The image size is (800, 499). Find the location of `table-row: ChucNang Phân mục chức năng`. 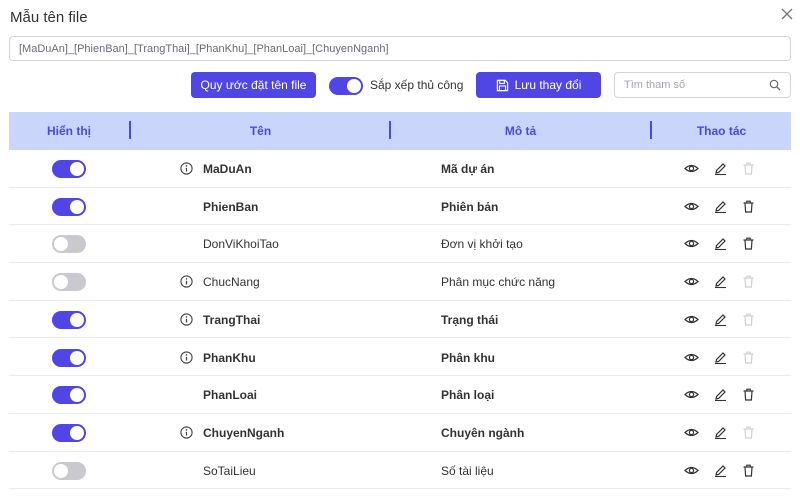

table-row: ChucNang Phân mục chức năng is located at coordinates (400, 282).